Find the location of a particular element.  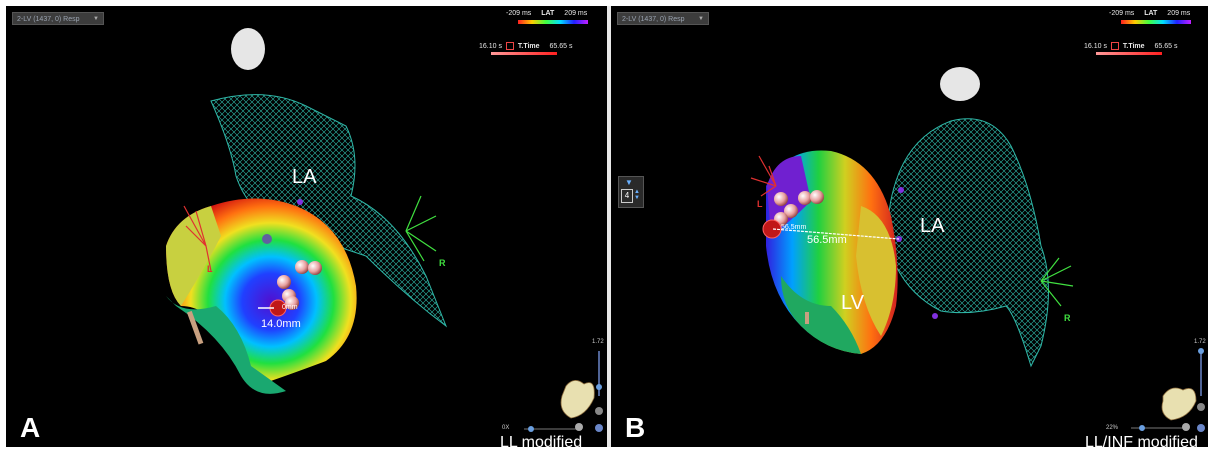

panel-letter: B is located at coordinates (635, 427).